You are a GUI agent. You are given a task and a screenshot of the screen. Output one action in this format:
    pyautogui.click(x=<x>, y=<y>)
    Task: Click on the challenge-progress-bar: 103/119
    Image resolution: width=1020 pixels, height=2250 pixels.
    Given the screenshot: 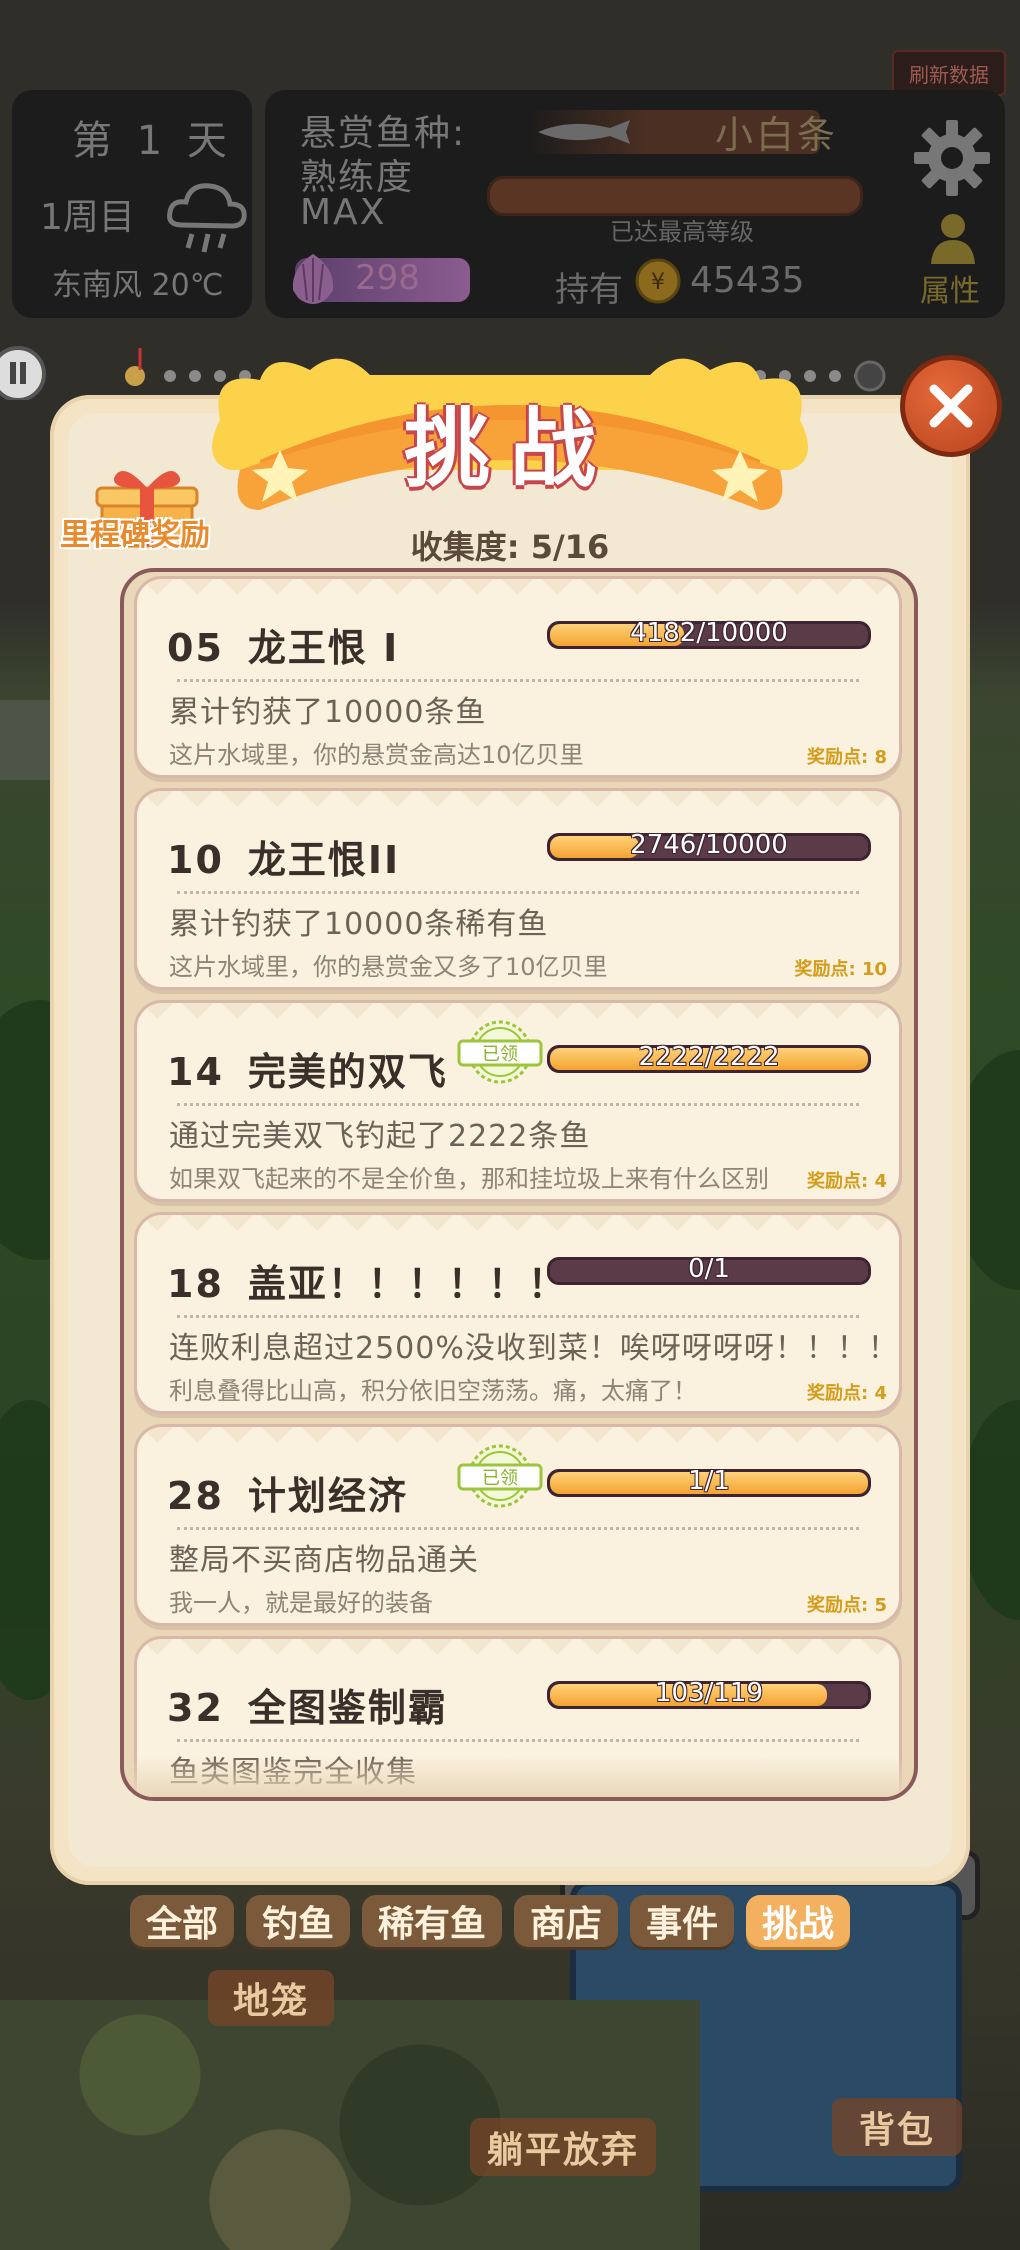 What is the action you would take?
    pyautogui.click(x=709, y=1693)
    